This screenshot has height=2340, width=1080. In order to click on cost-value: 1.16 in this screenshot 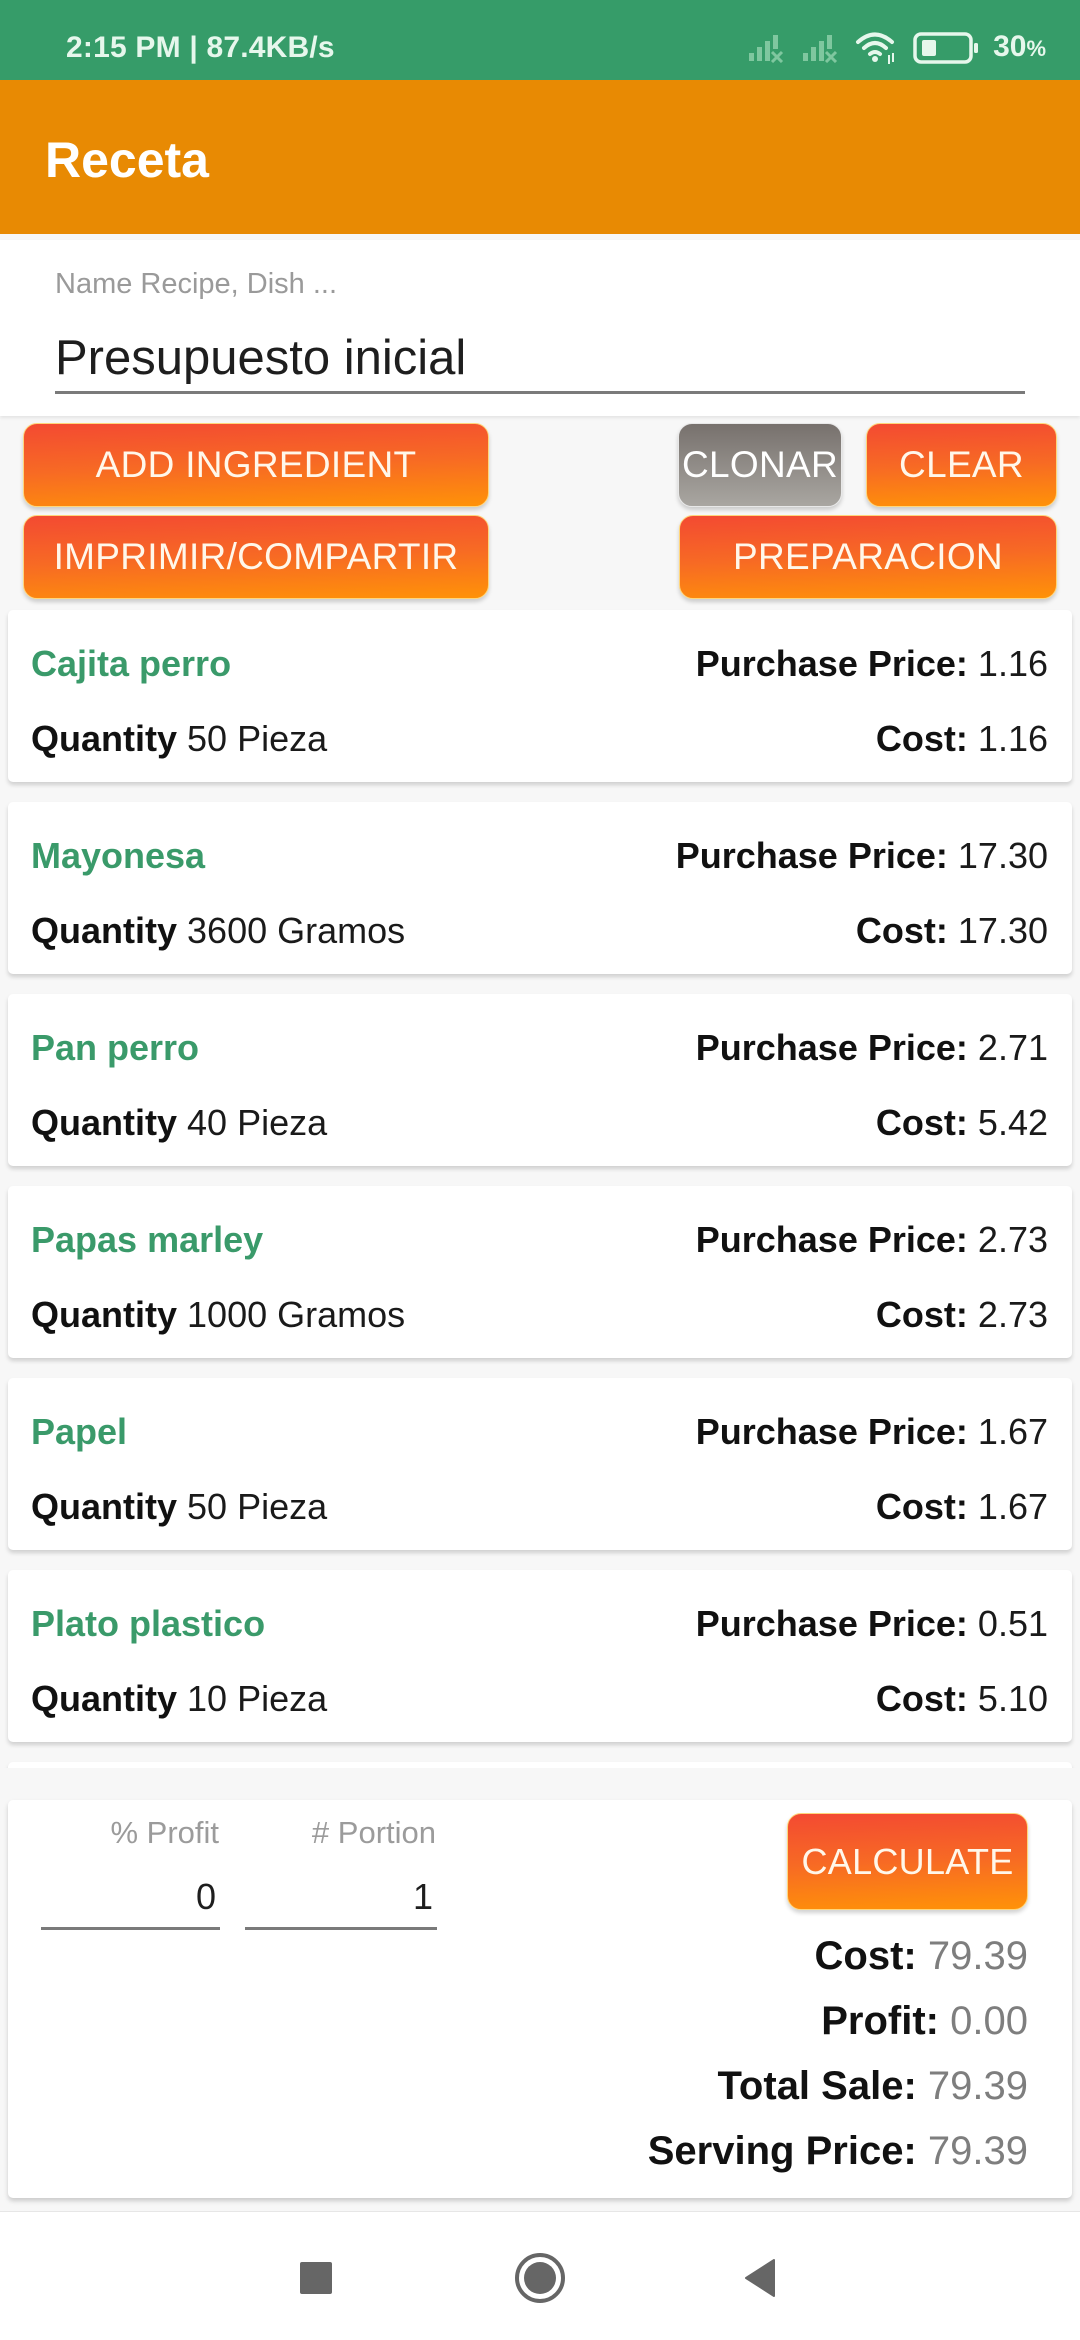, I will do `click(1012, 738)`.